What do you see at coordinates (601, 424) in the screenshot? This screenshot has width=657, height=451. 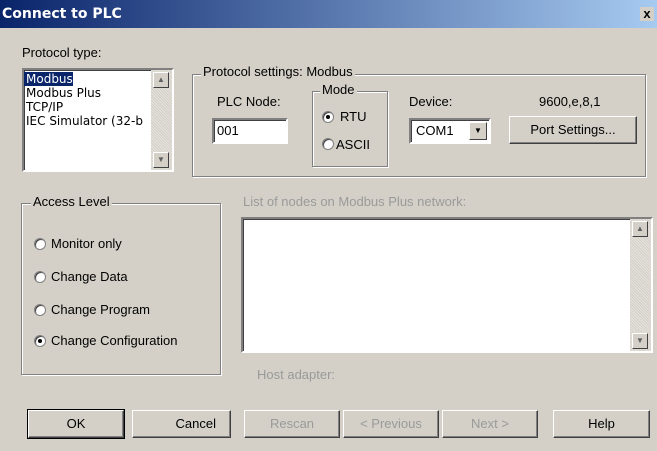 I see `help-button: Help` at bounding box center [601, 424].